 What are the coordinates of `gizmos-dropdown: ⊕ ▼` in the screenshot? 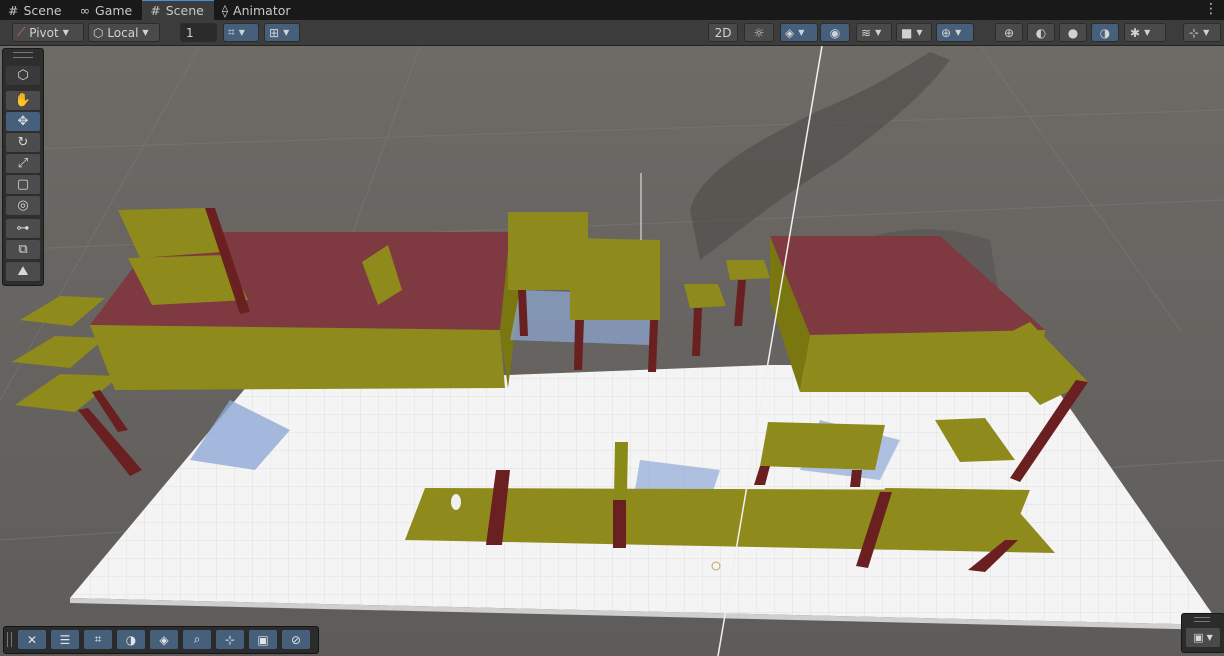 It's located at (955, 32).